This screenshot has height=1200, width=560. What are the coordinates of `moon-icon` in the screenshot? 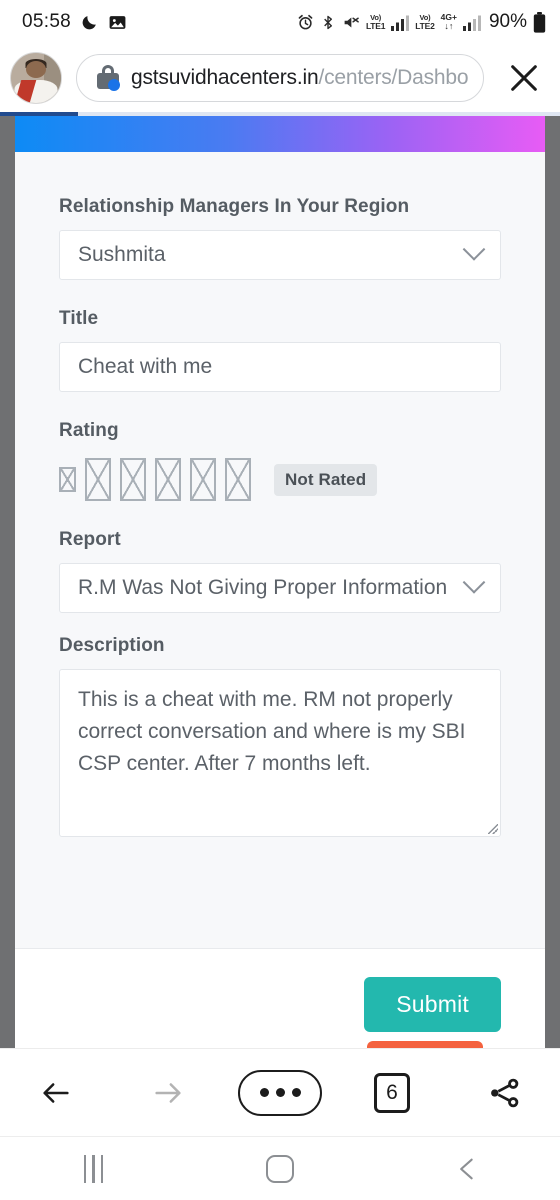 It's located at (89, 22).